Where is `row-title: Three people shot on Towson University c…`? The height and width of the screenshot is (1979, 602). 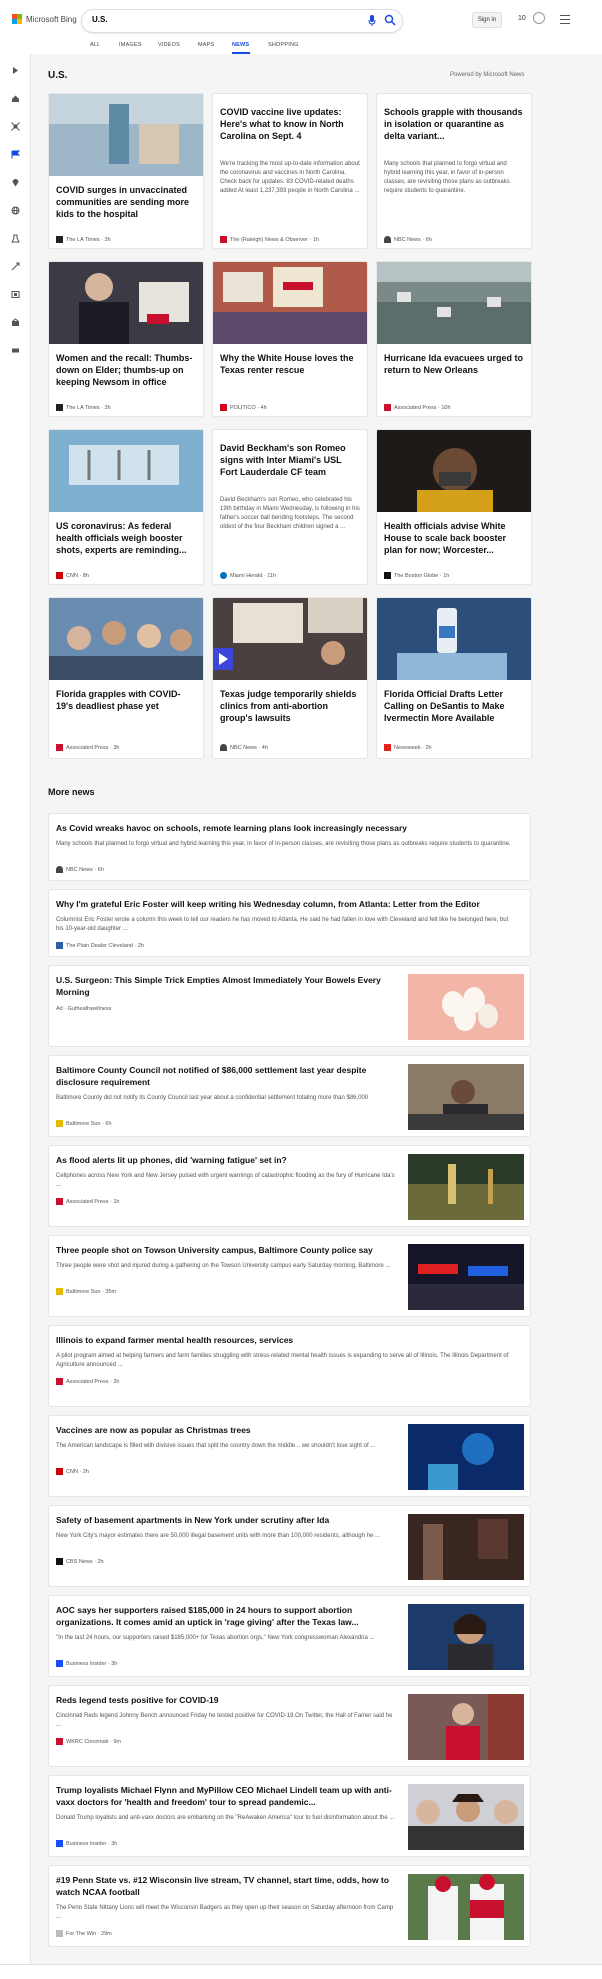 row-title: Three people shot on Towson University c… is located at coordinates (226, 1250).